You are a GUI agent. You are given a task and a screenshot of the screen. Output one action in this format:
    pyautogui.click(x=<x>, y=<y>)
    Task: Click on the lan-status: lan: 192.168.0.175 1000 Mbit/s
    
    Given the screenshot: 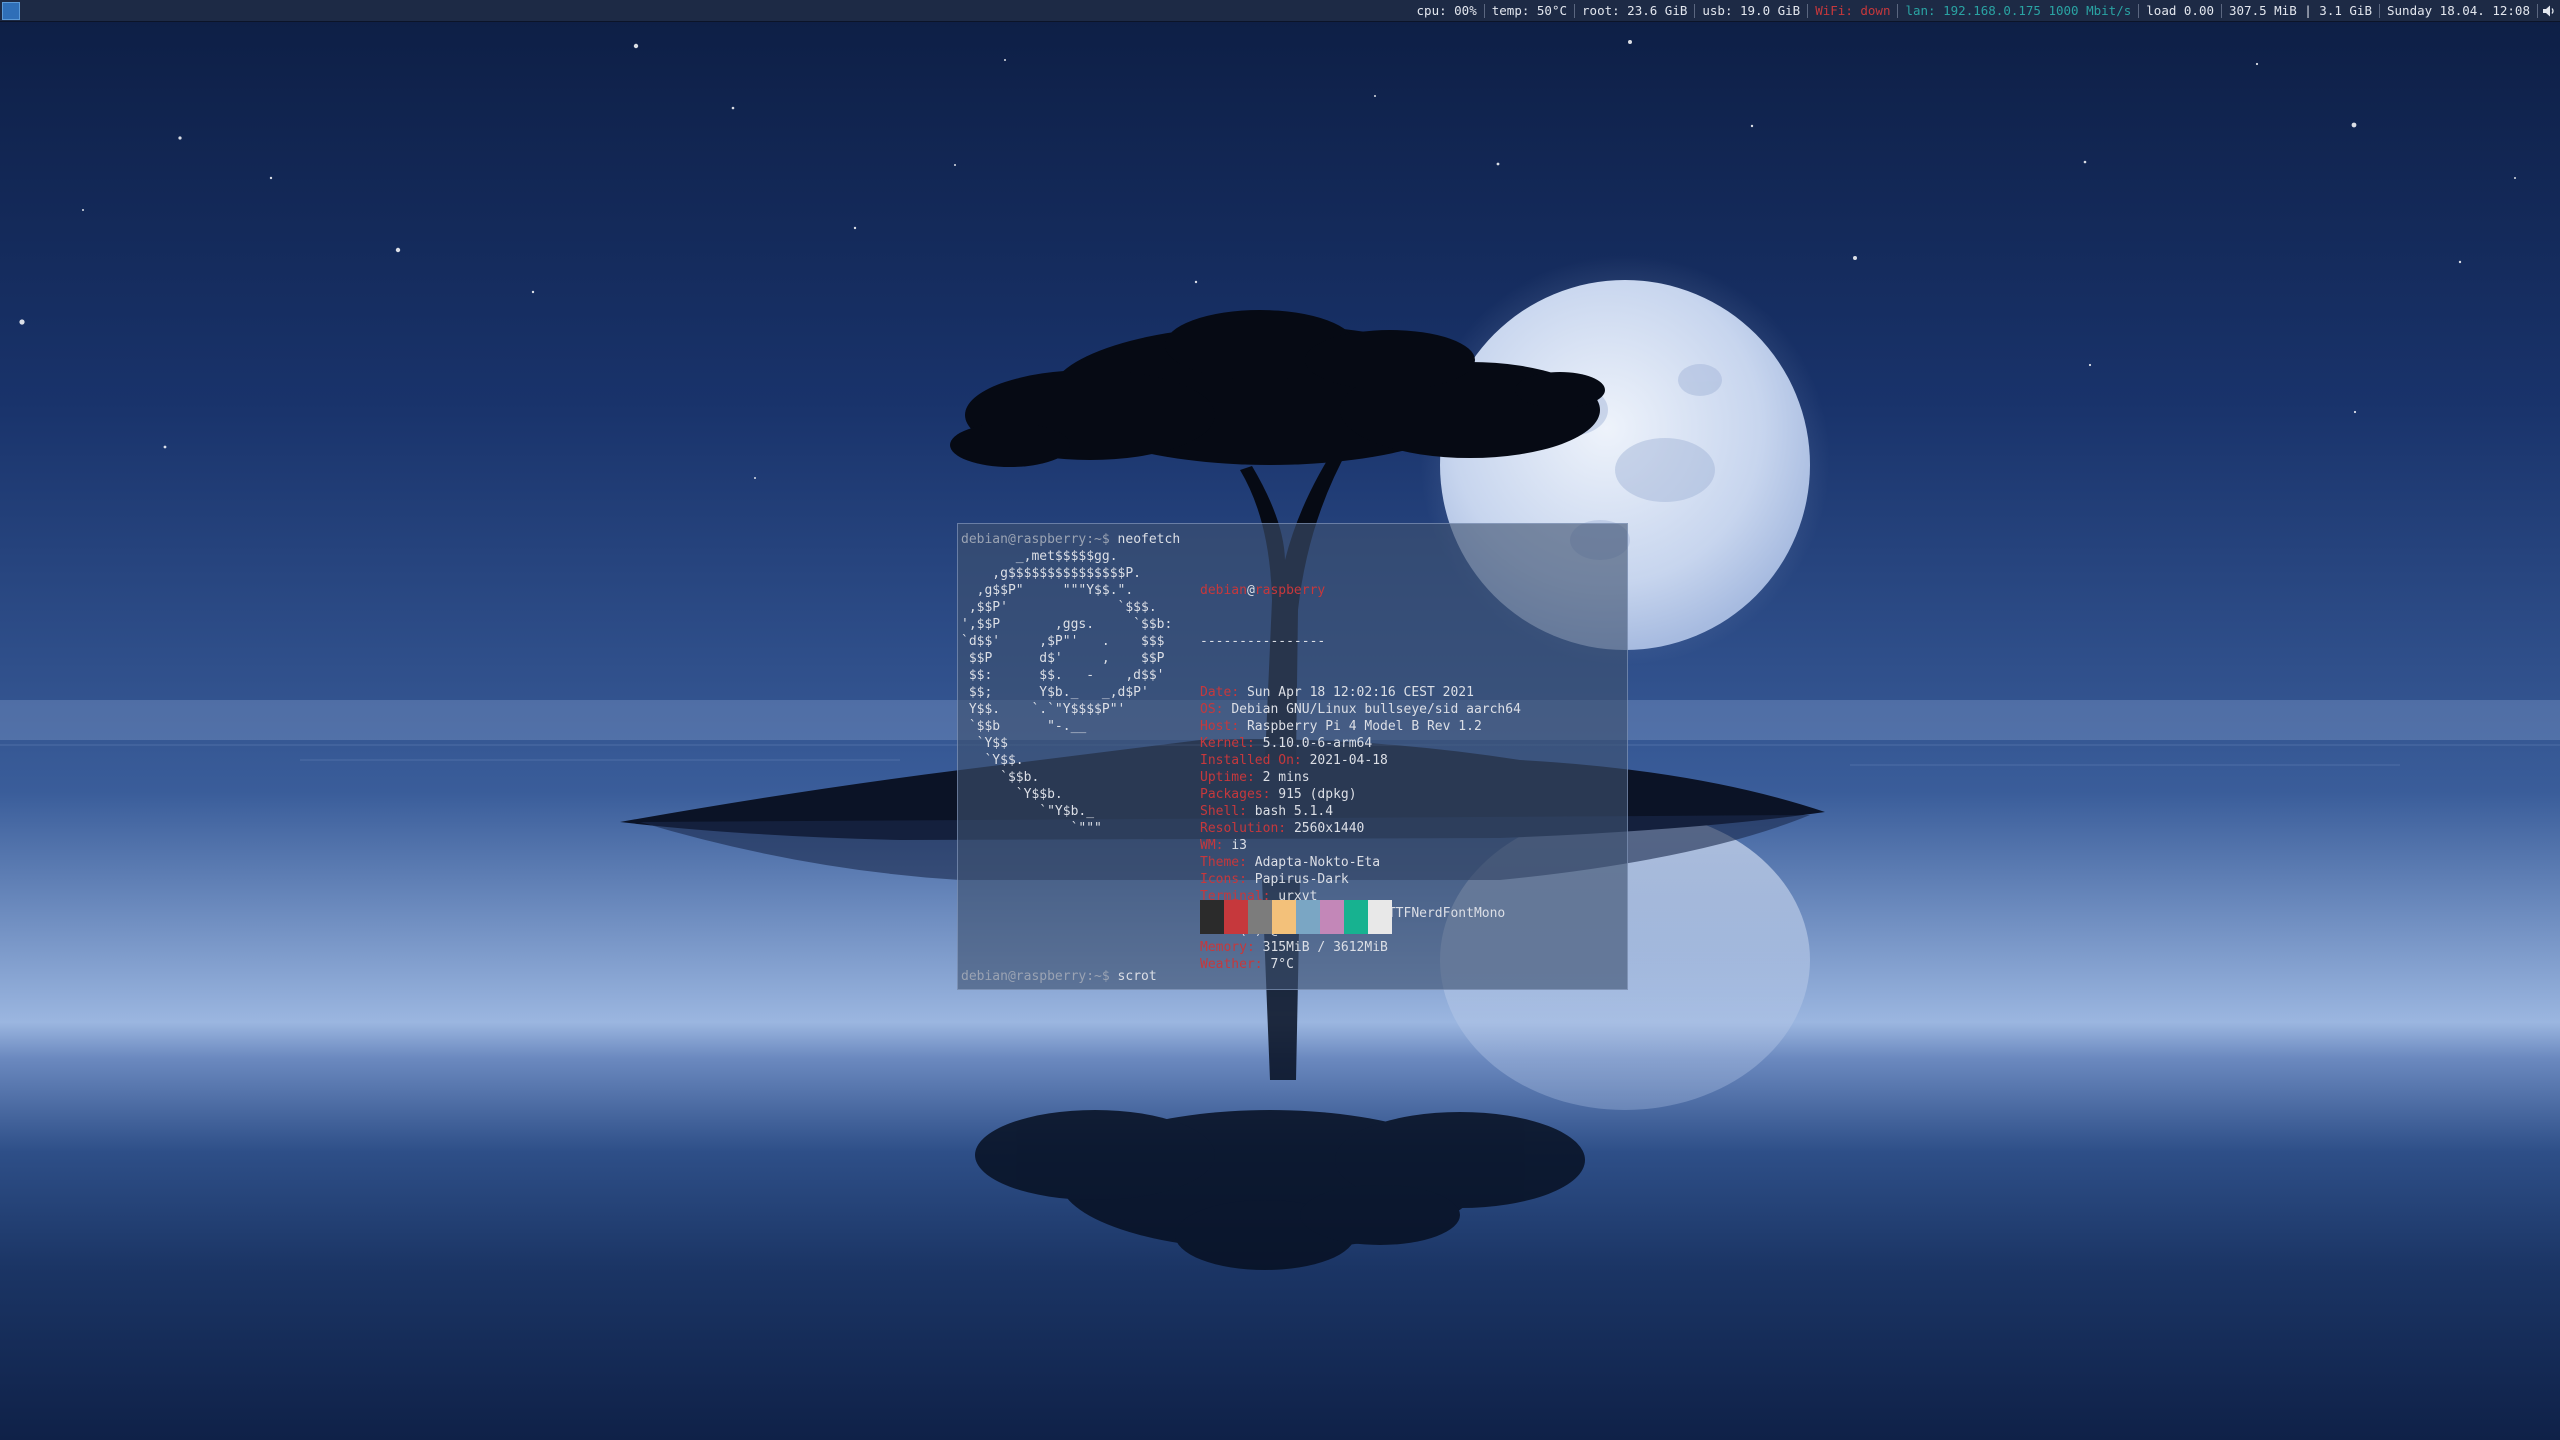 What is the action you would take?
    pyautogui.click(x=2018, y=10)
    